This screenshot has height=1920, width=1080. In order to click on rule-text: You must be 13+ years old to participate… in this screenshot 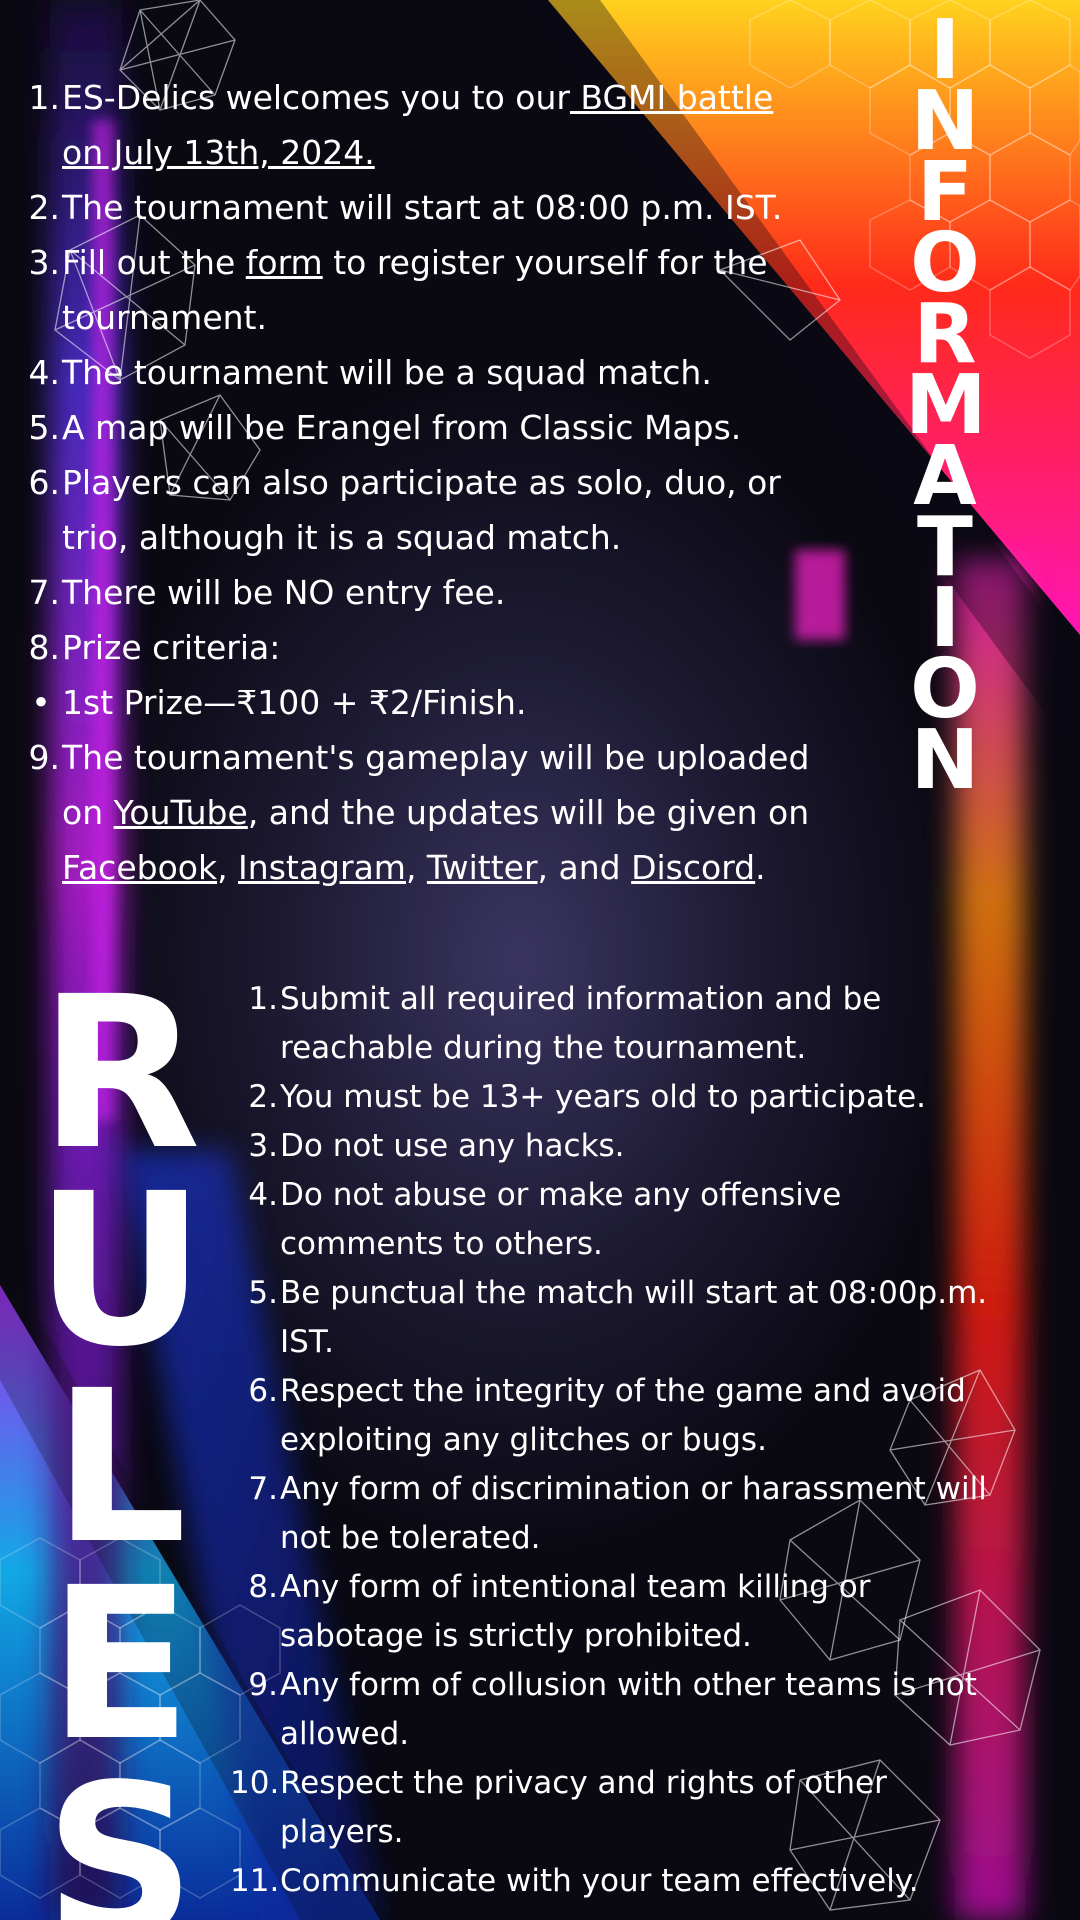, I will do `click(603, 1097)`.